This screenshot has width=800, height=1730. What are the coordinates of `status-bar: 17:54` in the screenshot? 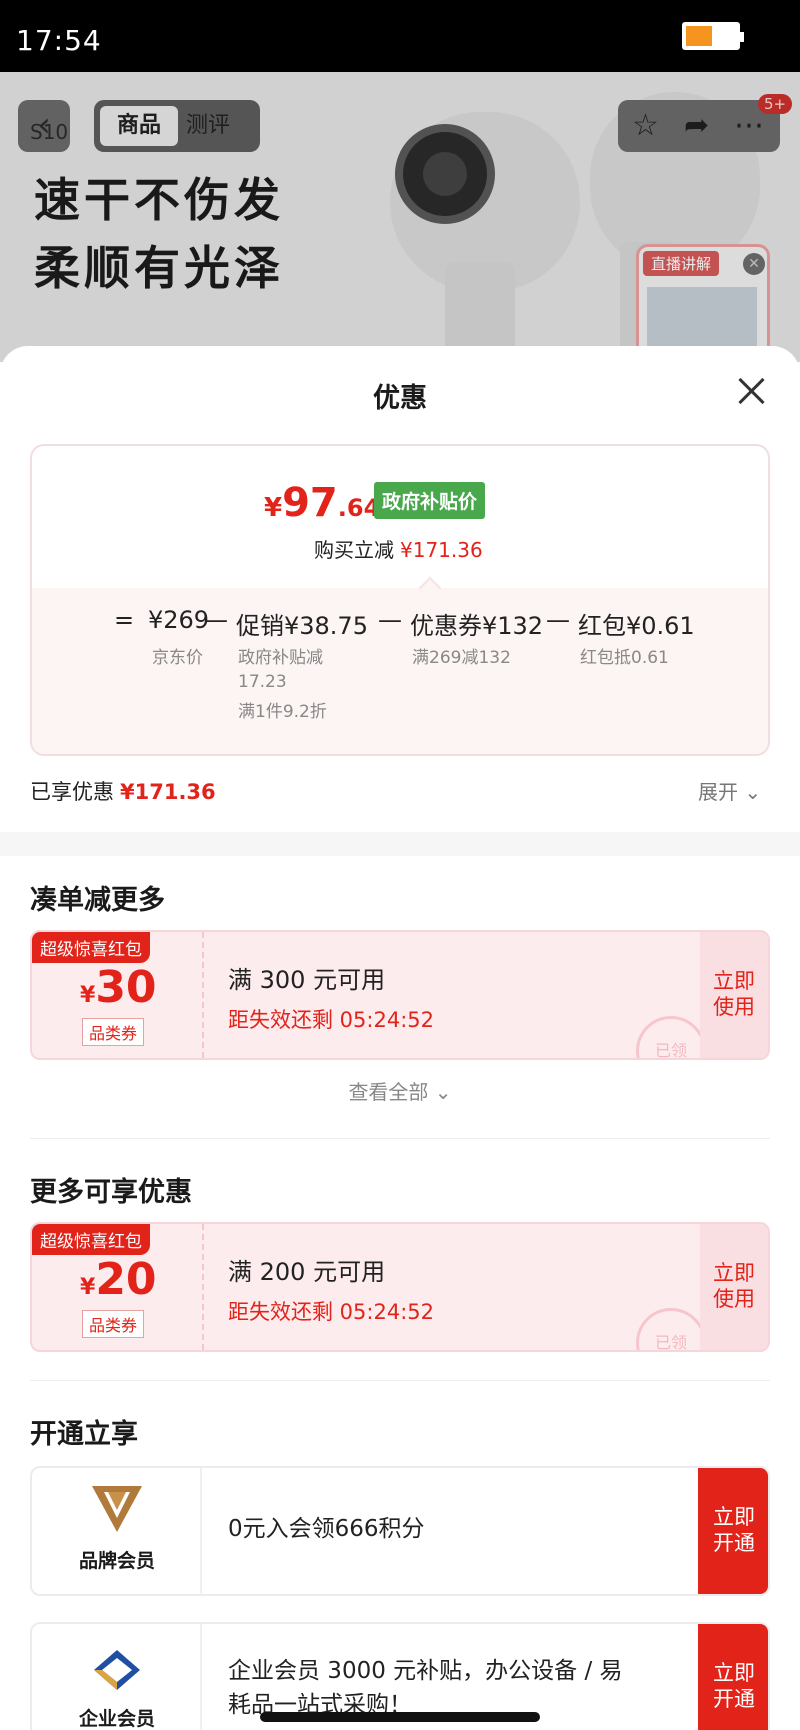 It's located at (400, 36).